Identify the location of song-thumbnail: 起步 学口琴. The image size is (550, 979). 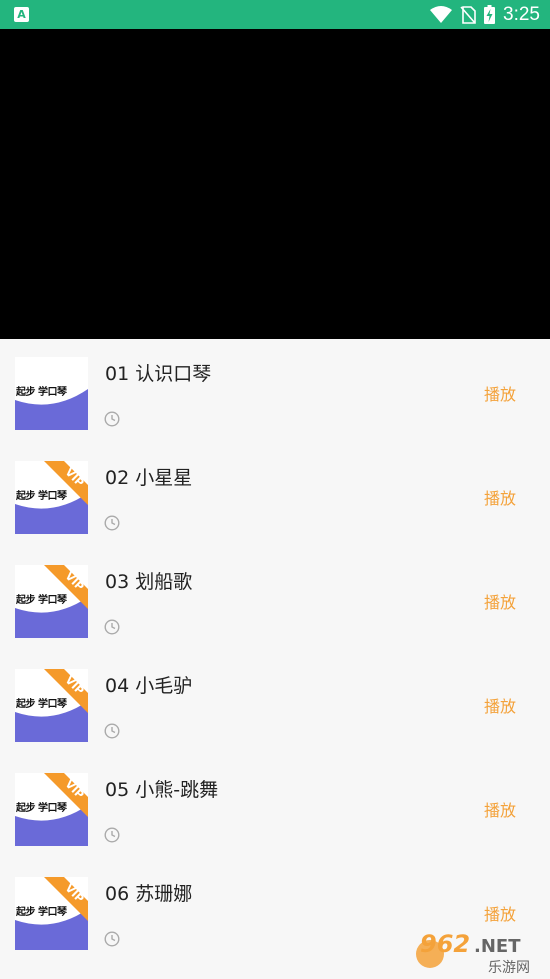
(51, 393).